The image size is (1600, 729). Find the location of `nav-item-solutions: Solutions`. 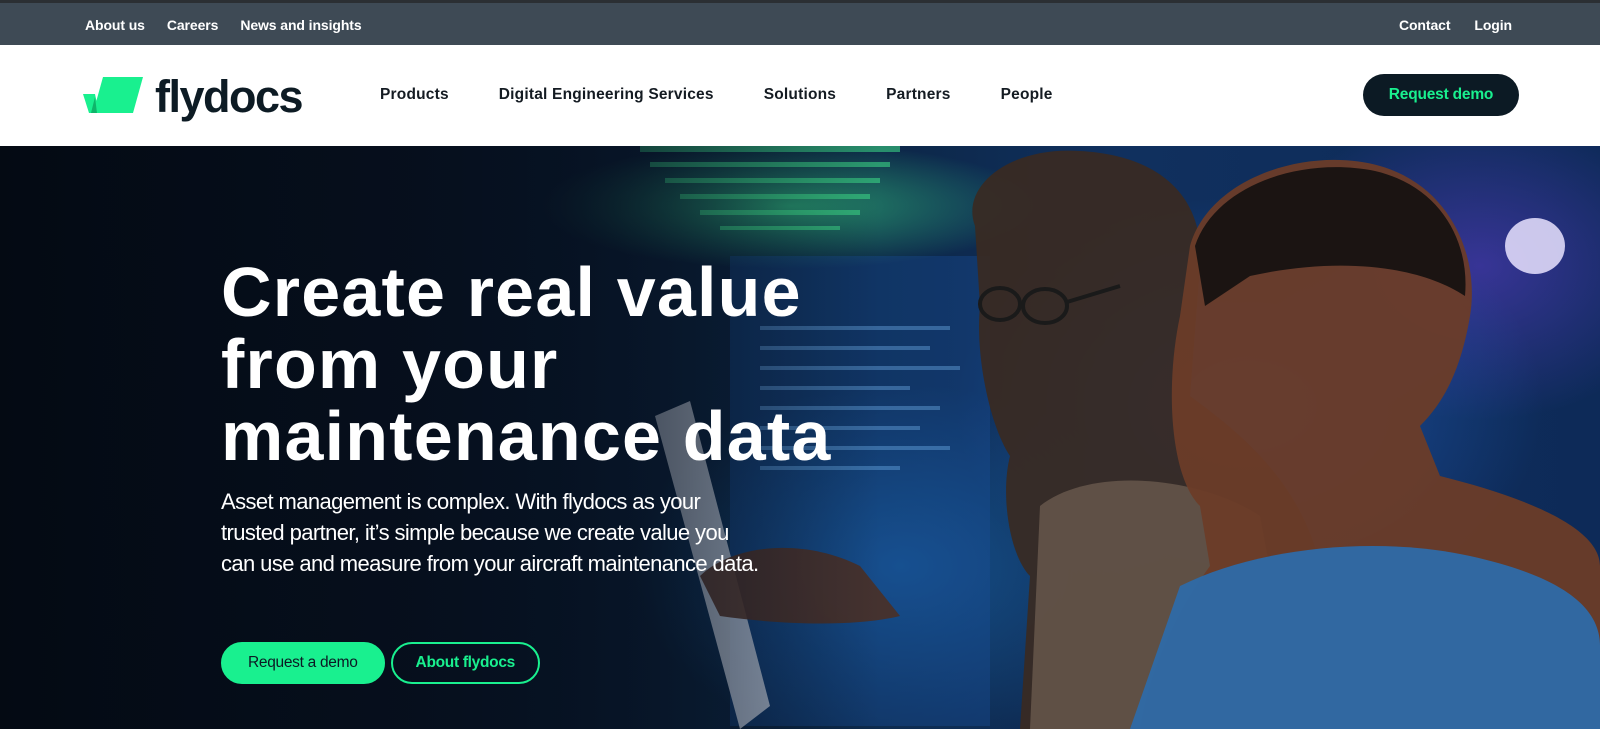

nav-item-solutions: Solutions is located at coordinates (800, 95).